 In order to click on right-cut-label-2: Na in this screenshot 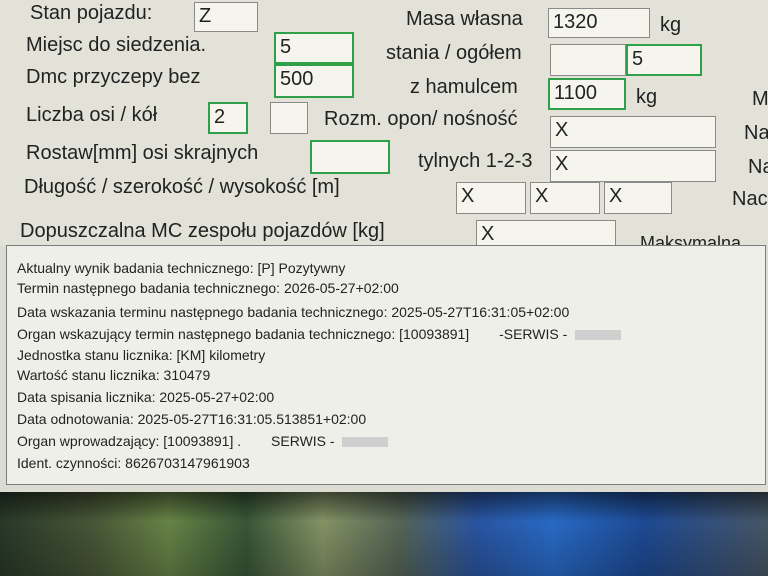, I will do `click(756, 133)`.